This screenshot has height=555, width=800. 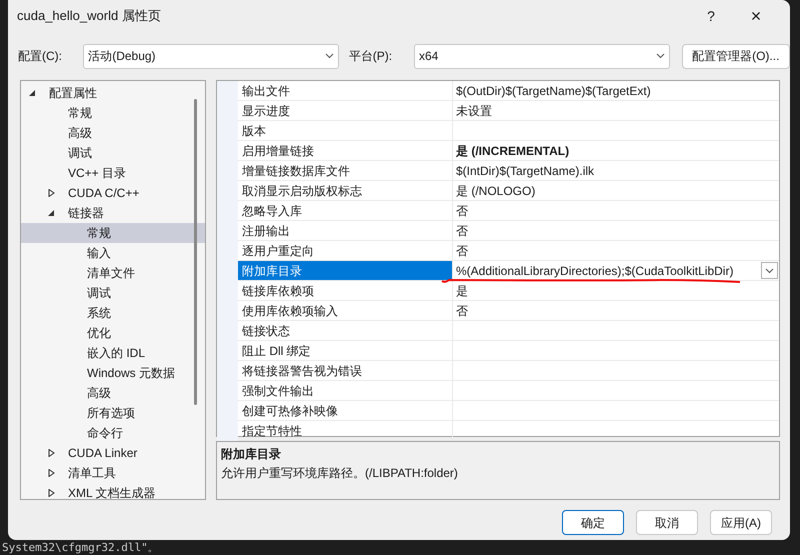 I want to click on property-name: 附加库目录, so click(x=345, y=271).